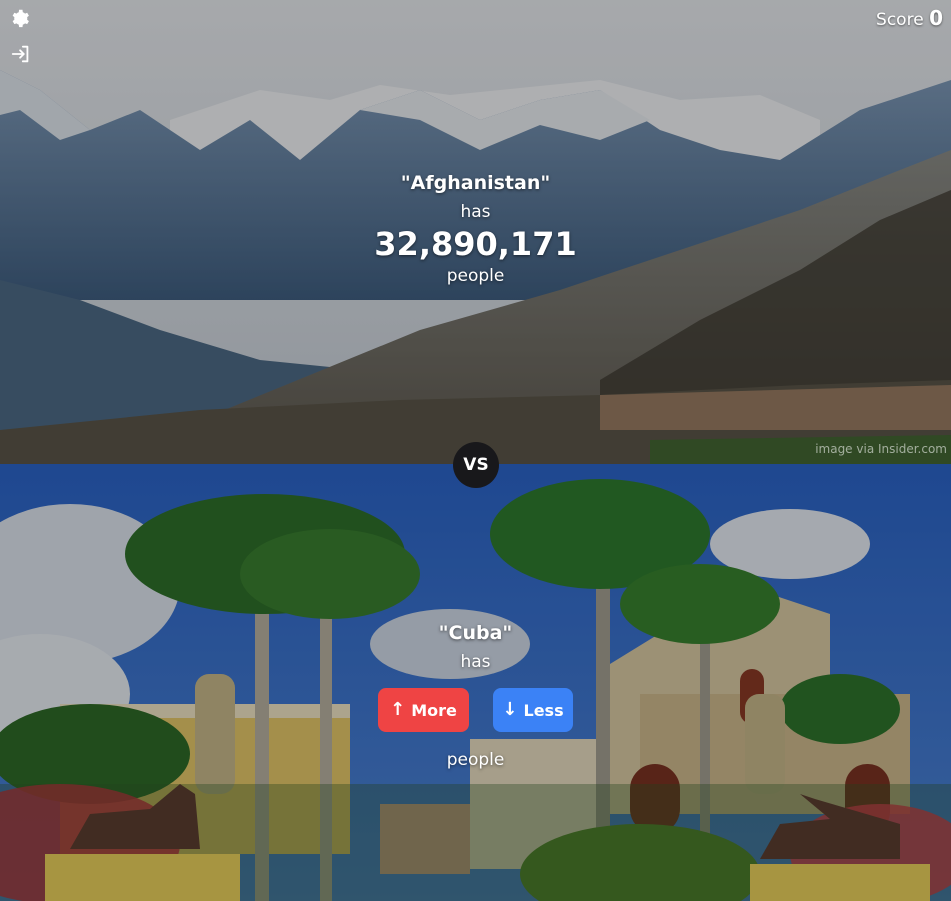 Image resolution: width=951 pixels, height=901 pixels. I want to click on score-value: 0, so click(936, 18).